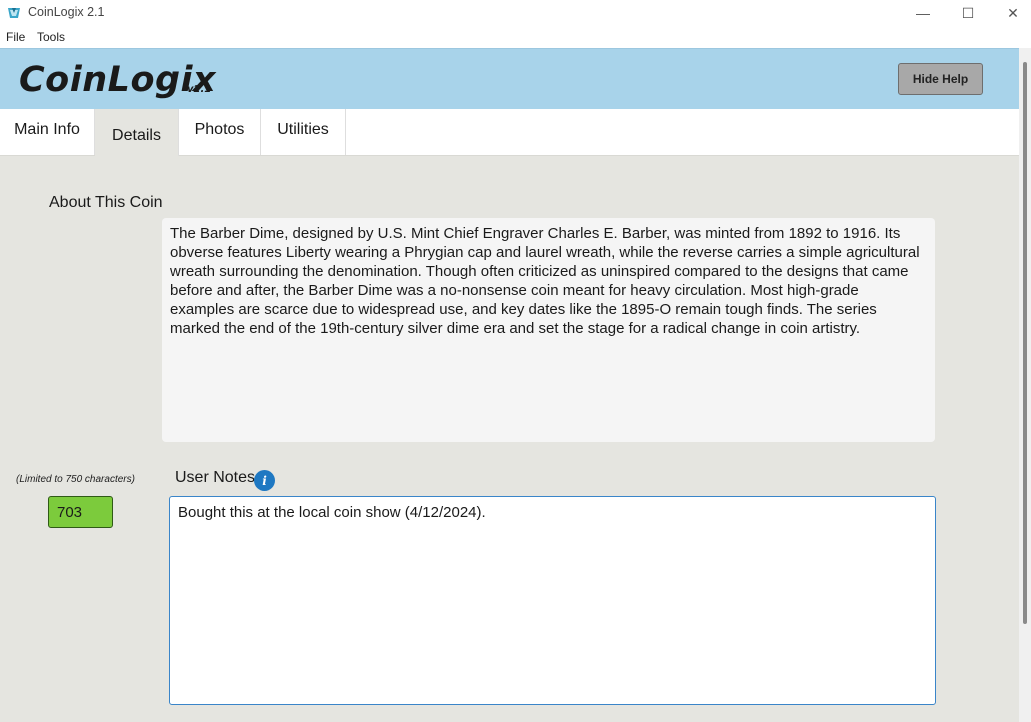 The image size is (1031, 722). I want to click on app-header: CoinLogix v2.1 Hide Help, so click(509, 78).